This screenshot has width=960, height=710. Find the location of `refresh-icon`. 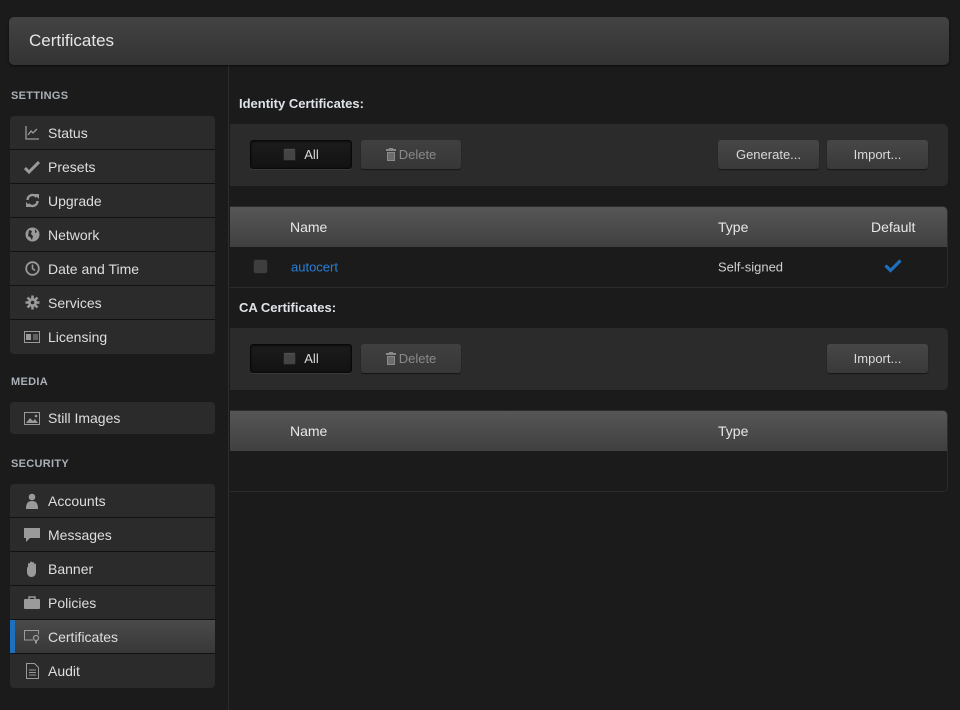

refresh-icon is located at coordinates (32, 201).